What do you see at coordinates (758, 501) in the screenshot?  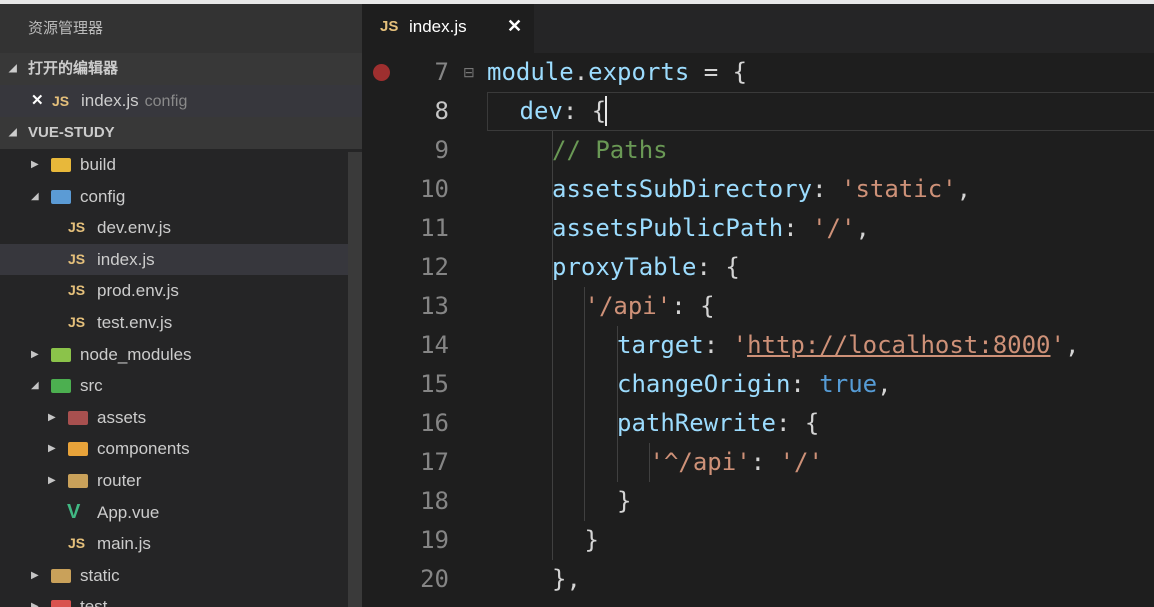 I see `code-line: 18}` at bounding box center [758, 501].